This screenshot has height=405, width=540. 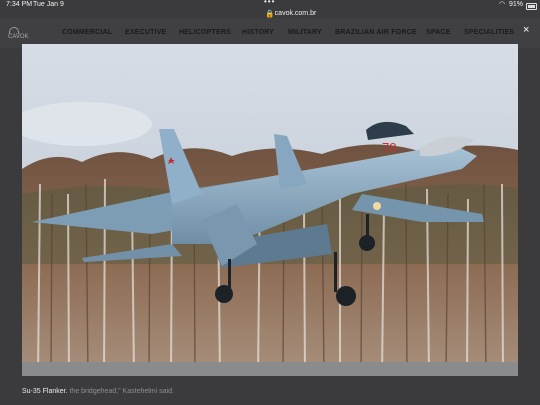 What do you see at coordinates (205, 32) in the screenshot?
I see `nav-helicopters: HELICOPTERS` at bounding box center [205, 32].